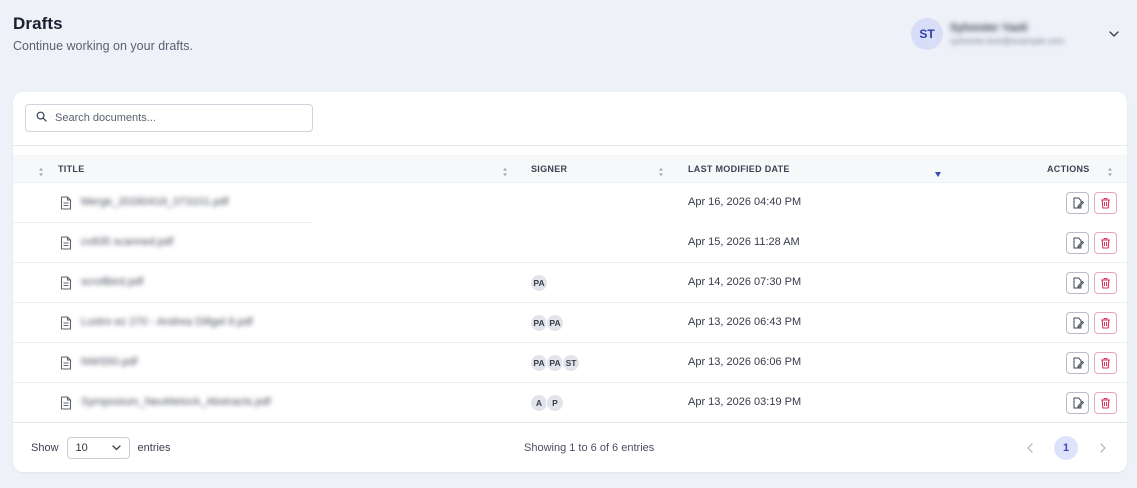  I want to click on user-name: Sylvester Yaoli, so click(989, 28).